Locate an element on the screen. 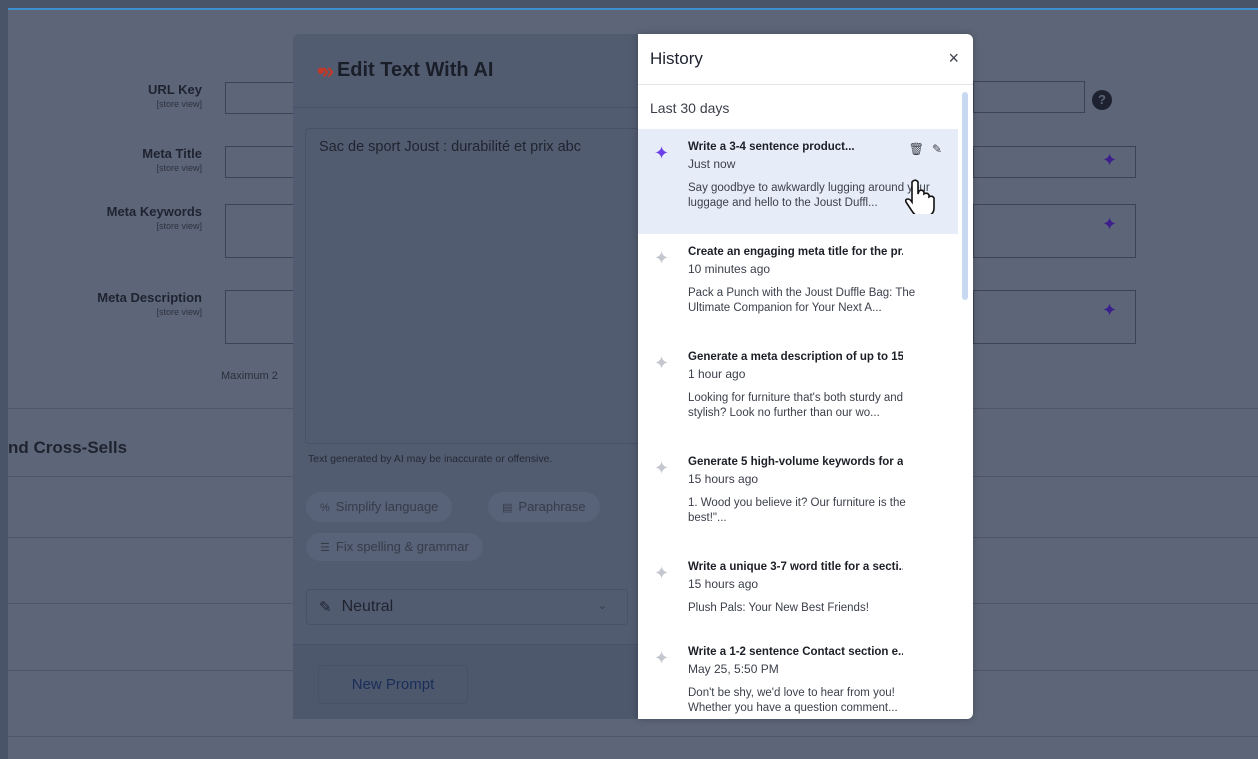  tone-value: Neutral is located at coordinates (367, 606).